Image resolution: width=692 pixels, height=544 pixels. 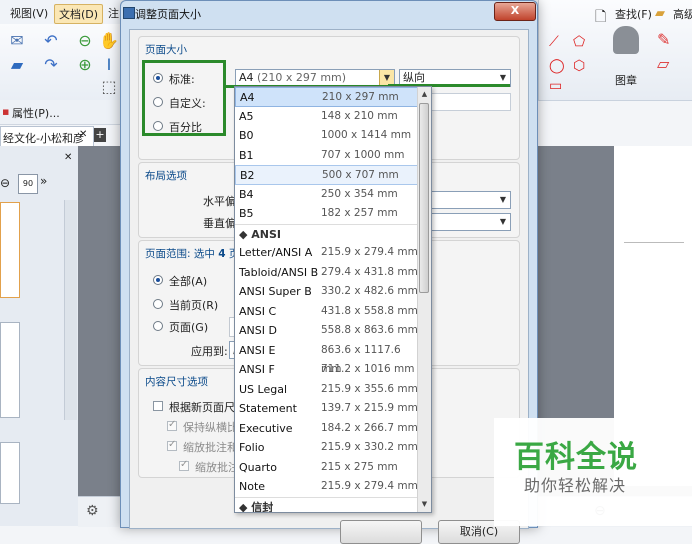 What do you see at coordinates (326, 136) in the screenshot?
I see `paper-size-option: B0 1000 x 1414 mm` at bounding box center [326, 136].